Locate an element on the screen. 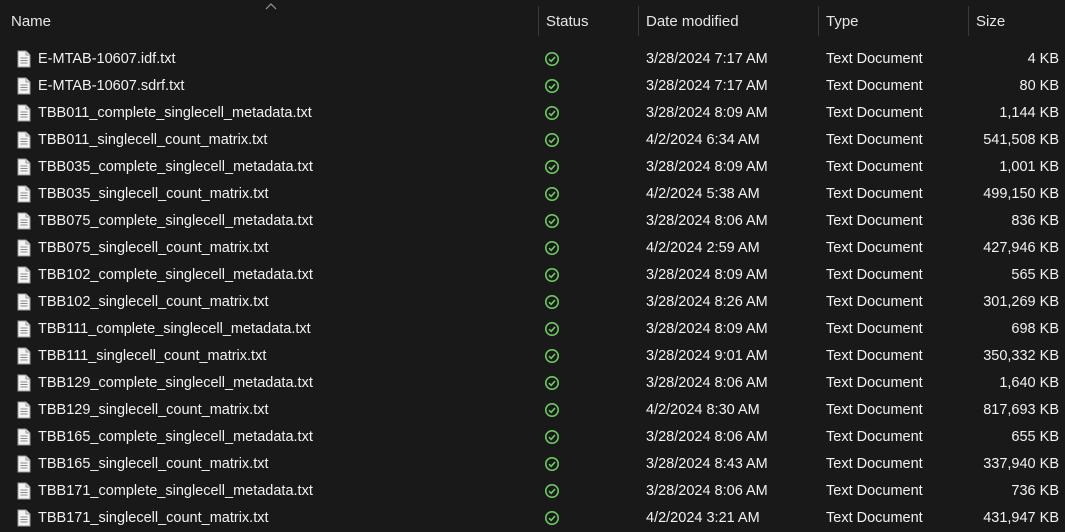  file-name: TBB102_singlecell_count_matrix.txt is located at coordinates (153, 302).